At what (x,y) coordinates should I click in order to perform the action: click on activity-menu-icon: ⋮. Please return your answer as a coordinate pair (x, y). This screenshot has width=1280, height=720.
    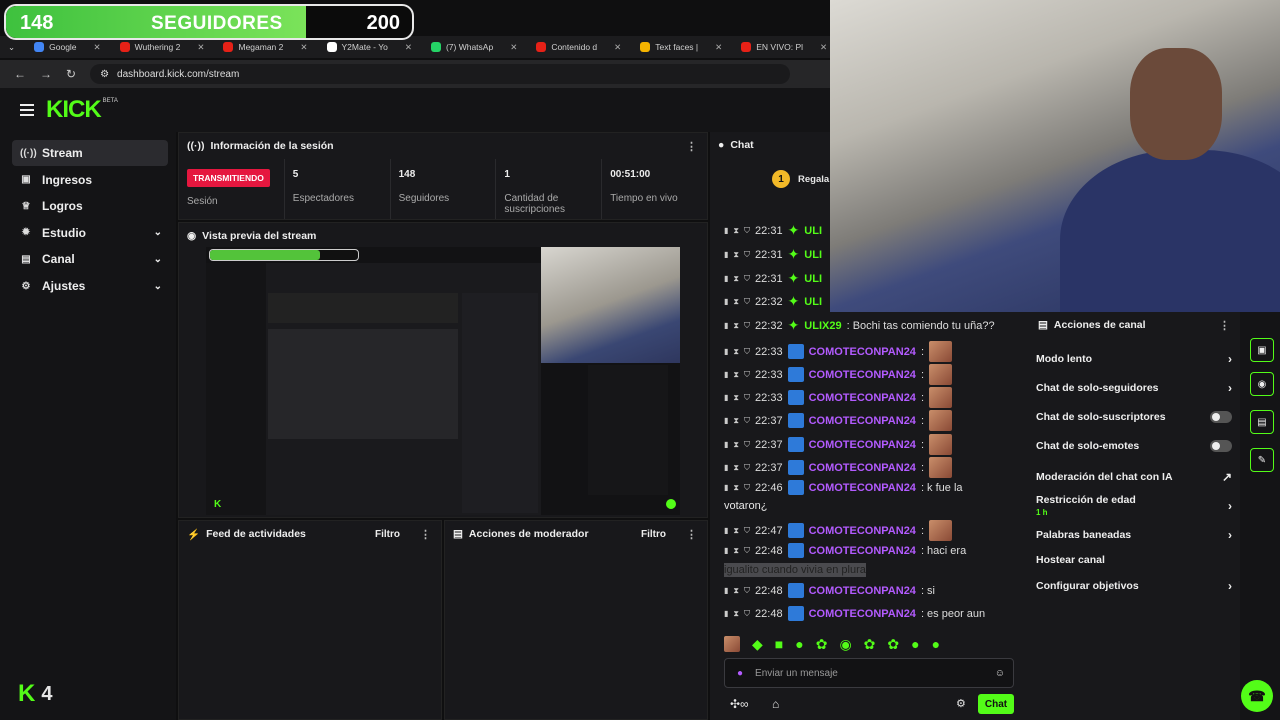
    Looking at the image, I should click on (425, 534).